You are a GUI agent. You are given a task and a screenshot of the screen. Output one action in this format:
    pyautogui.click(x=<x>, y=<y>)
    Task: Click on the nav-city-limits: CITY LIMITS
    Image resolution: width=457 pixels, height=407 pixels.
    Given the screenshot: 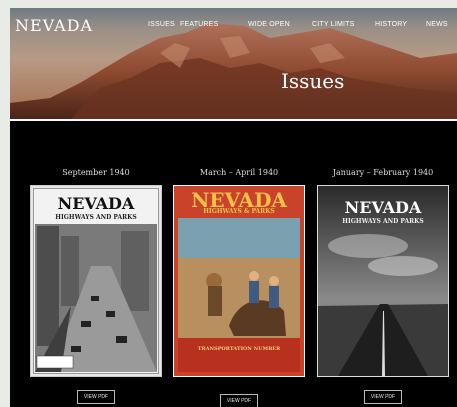 What is the action you would take?
    pyautogui.click(x=333, y=24)
    